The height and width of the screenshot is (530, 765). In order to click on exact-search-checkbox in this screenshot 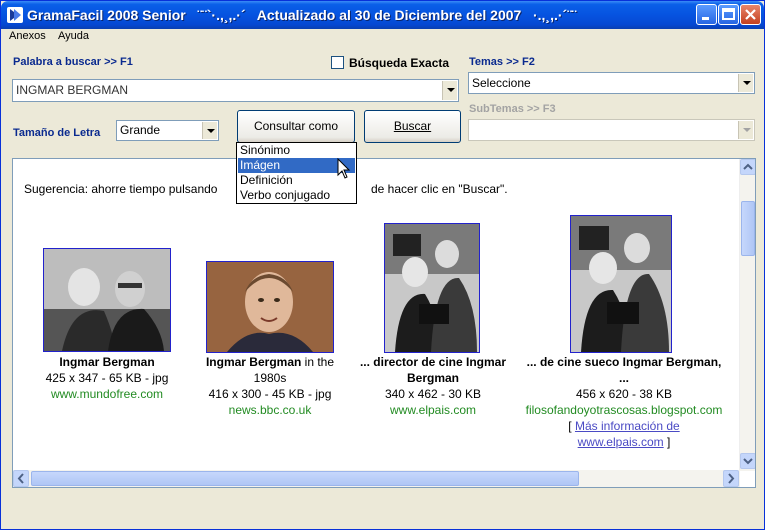, I will do `click(337, 62)`.